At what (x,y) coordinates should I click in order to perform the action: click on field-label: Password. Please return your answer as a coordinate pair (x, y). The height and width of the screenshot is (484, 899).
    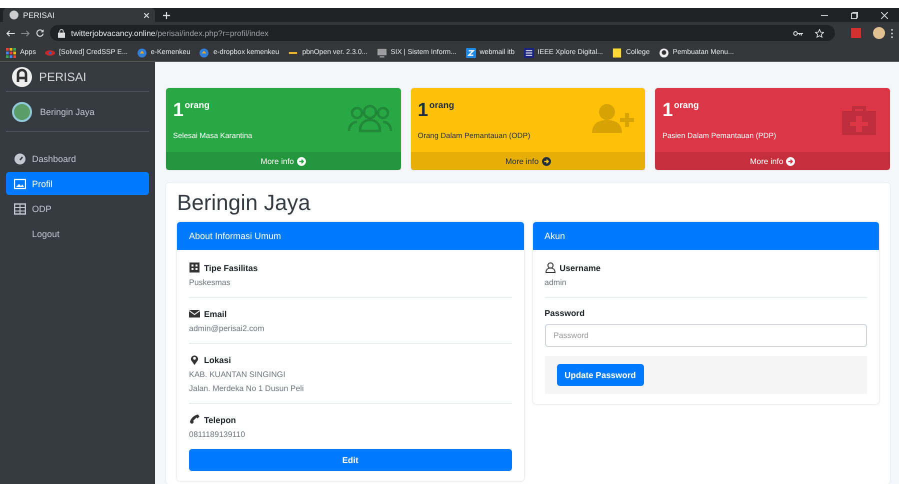
    Looking at the image, I should click on (565, 313).